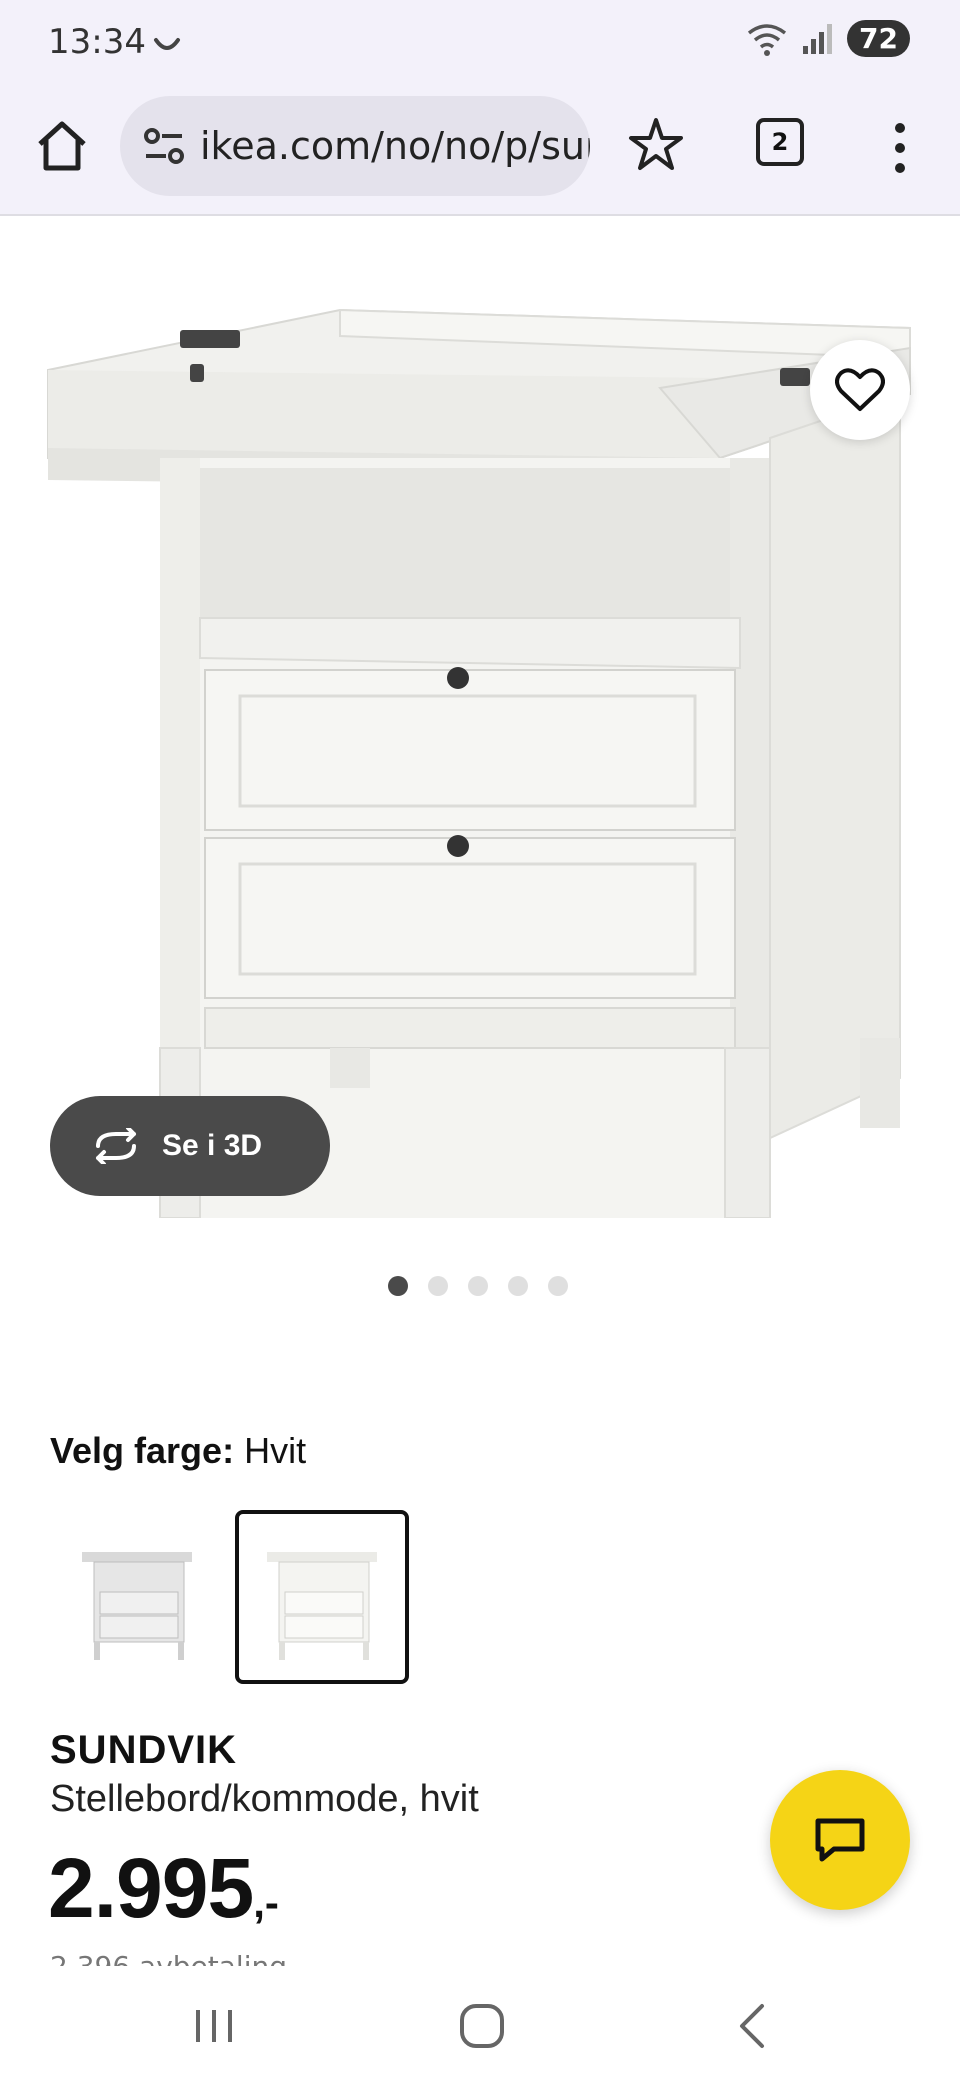 The height and width of the screenshot is (2080, 960). I want to click on color-select-value: Hvit, so click(275, 1450).